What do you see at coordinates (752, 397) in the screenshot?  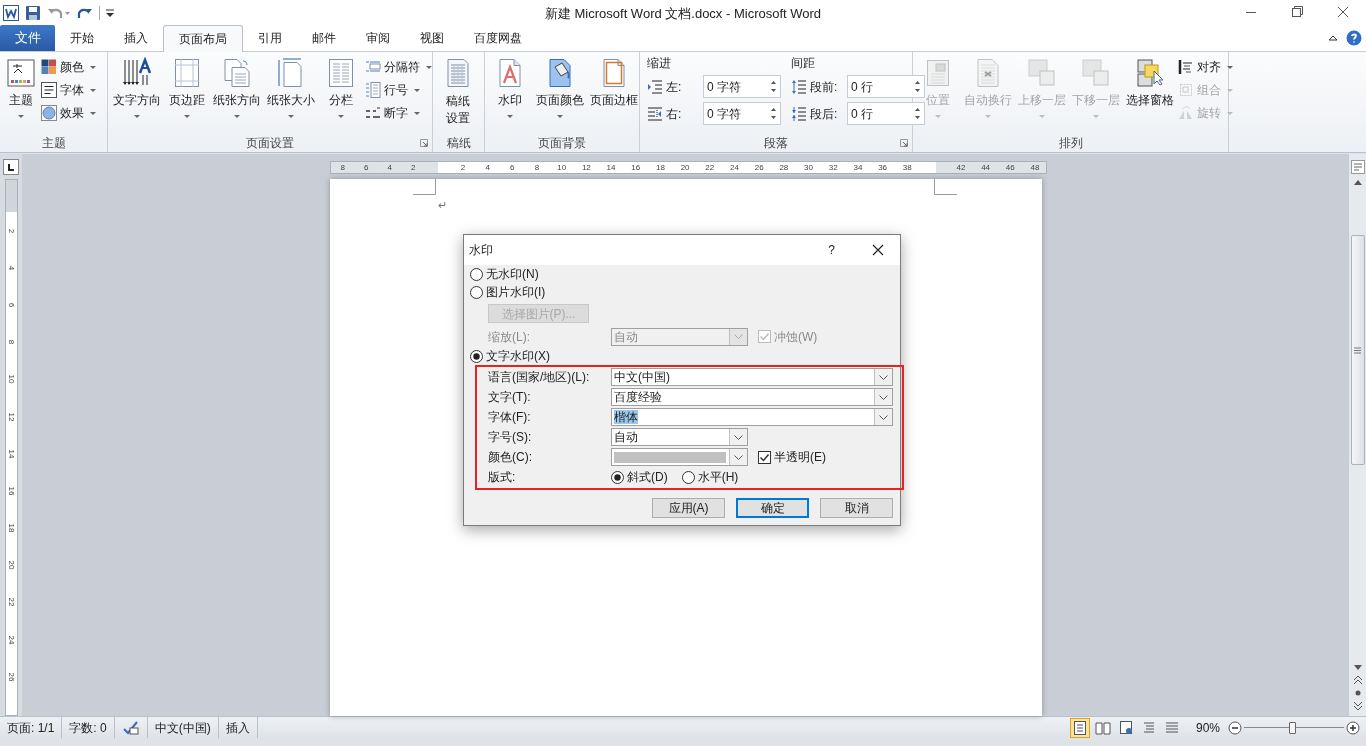 I see `dropdown: 百度经验` at bounding box center [752, 397].